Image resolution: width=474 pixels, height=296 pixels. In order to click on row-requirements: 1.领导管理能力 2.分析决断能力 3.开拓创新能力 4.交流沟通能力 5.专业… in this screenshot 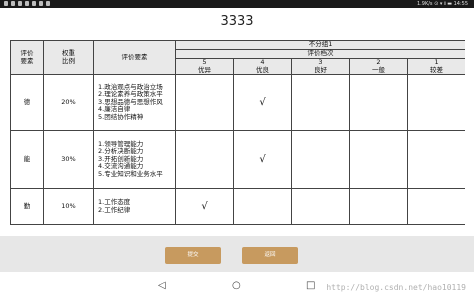, I will do `click(134, 159)`.